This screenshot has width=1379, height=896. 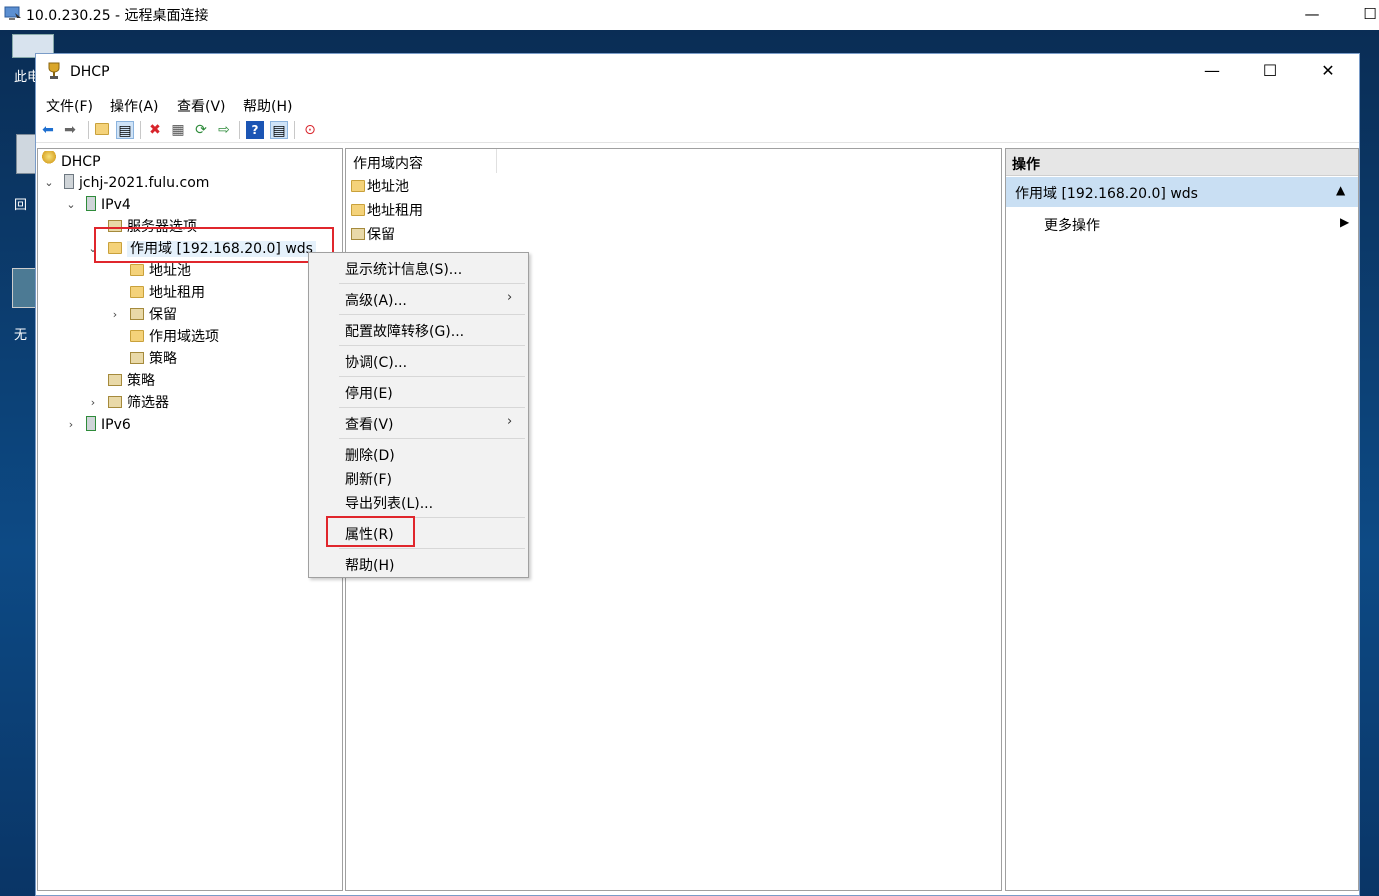 I want to click on menu-bar: 文件(F) 操作(A) 查看(V) 帮助(H), so click(x=697, y=104).